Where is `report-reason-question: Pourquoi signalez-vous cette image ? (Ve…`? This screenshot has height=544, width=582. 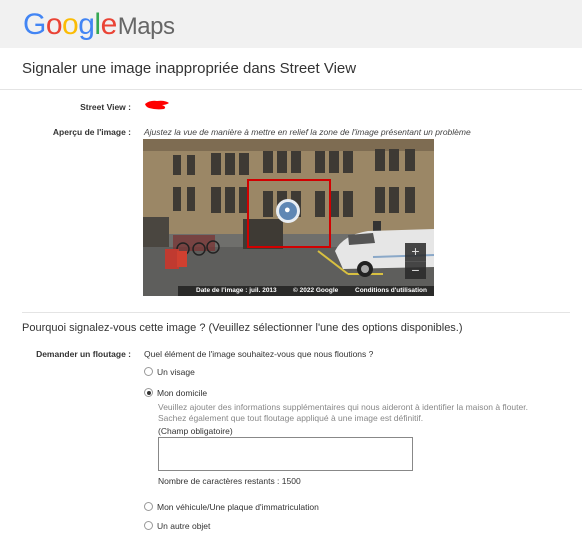
report-reason-question: Pourquoi signalez-vous cette image ? (Ve… is located at coordinates (242, 328).